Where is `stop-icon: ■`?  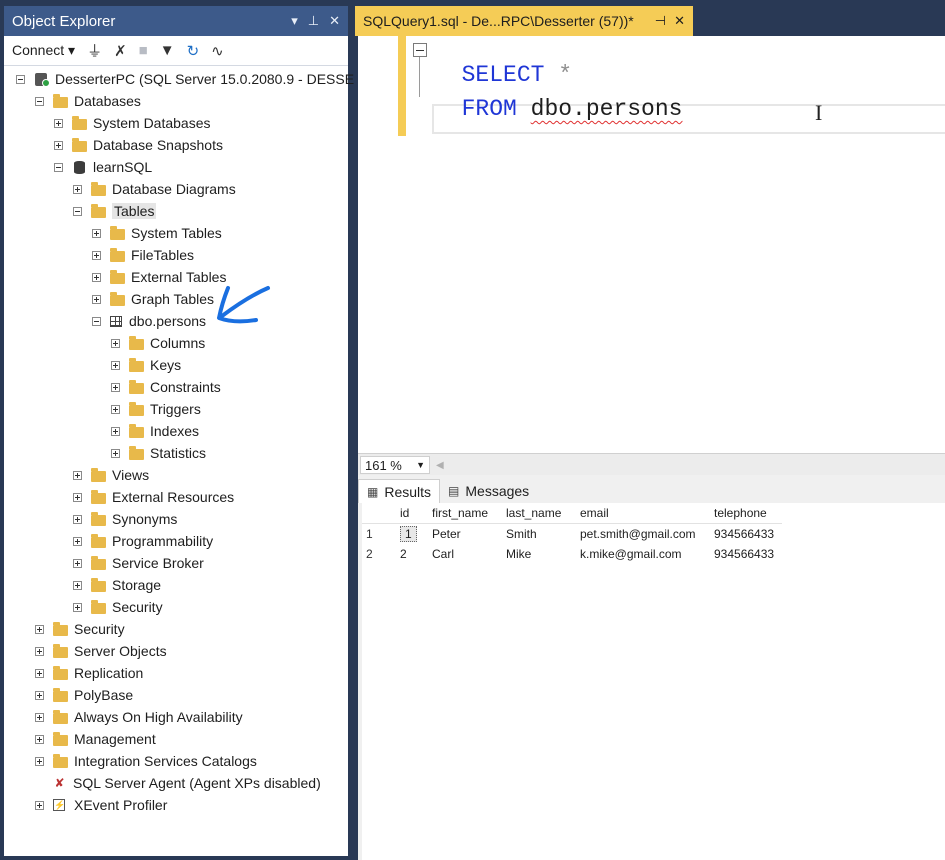
stop-icon: ■ is located at coordinates (143, 50).